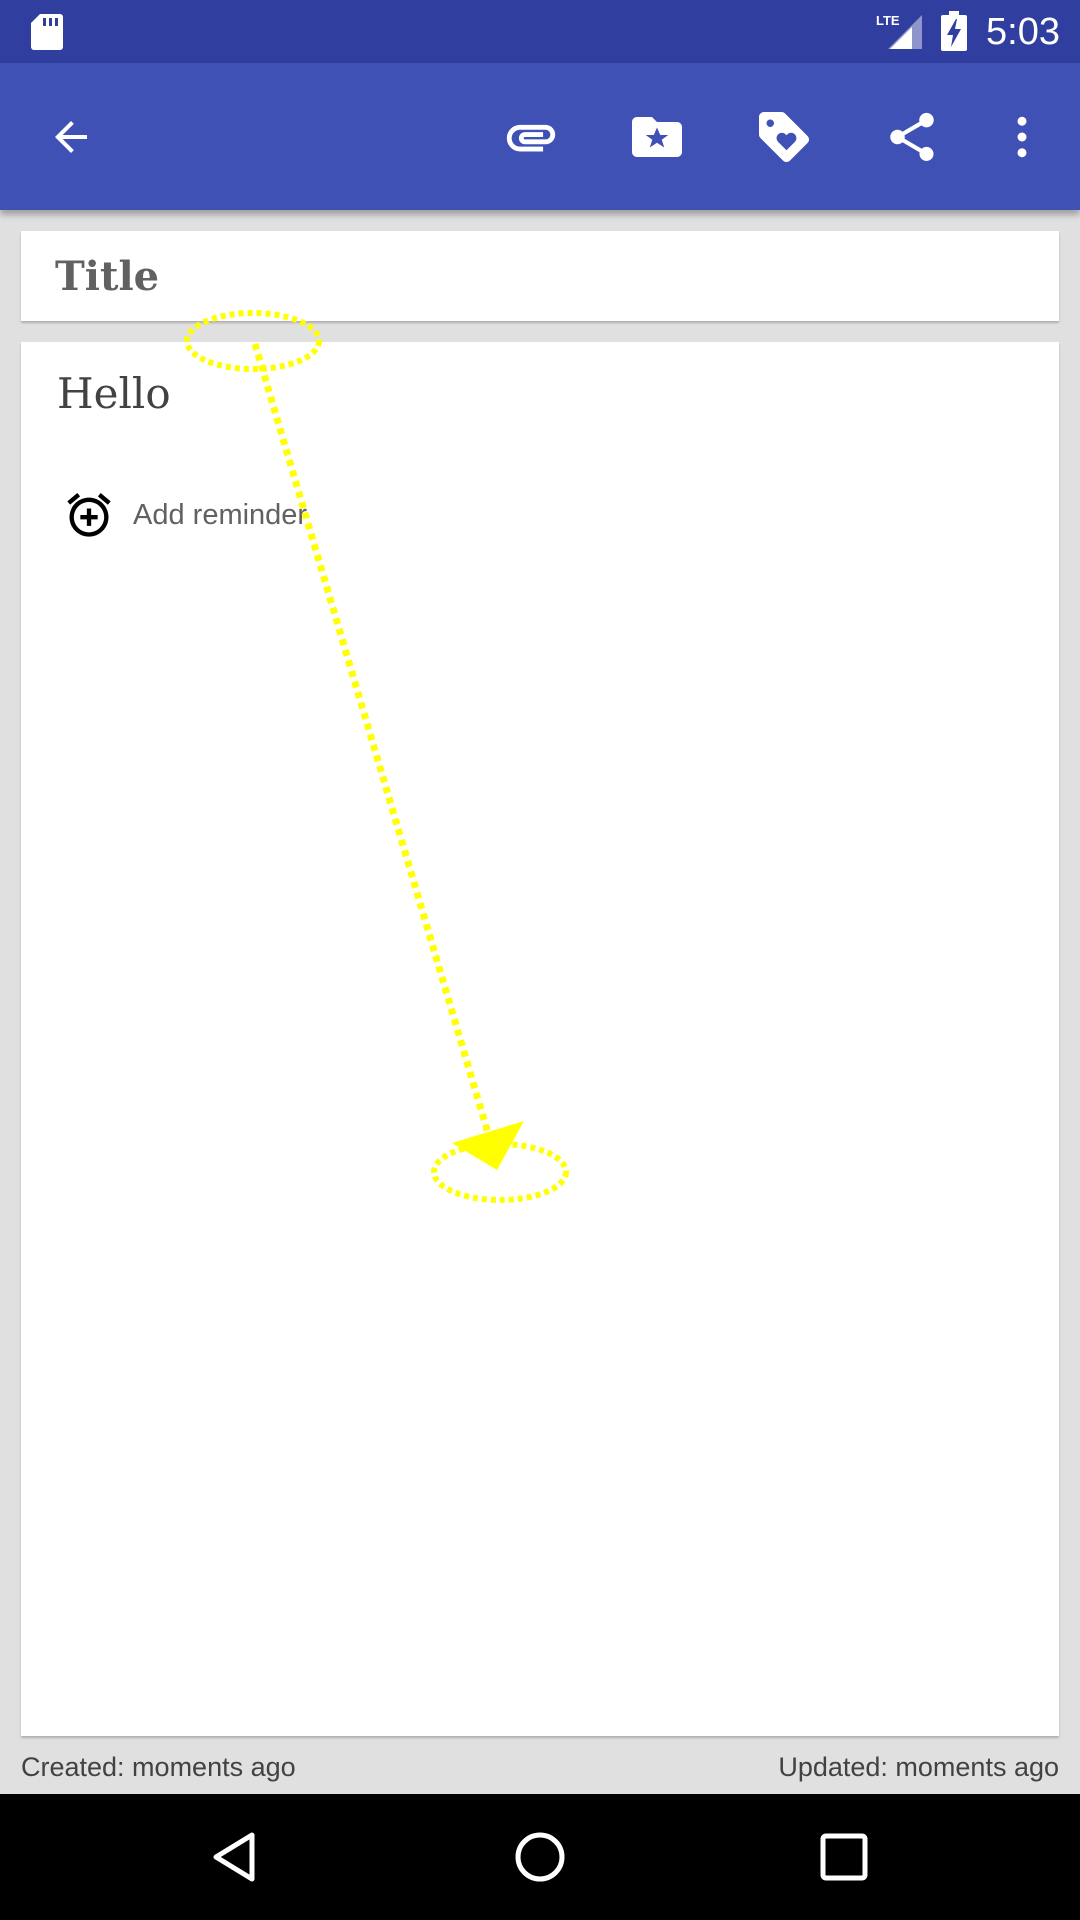 This screenshot has height=1920, width=1080. I want to click on tag-heart-icon, so click(784, 136).